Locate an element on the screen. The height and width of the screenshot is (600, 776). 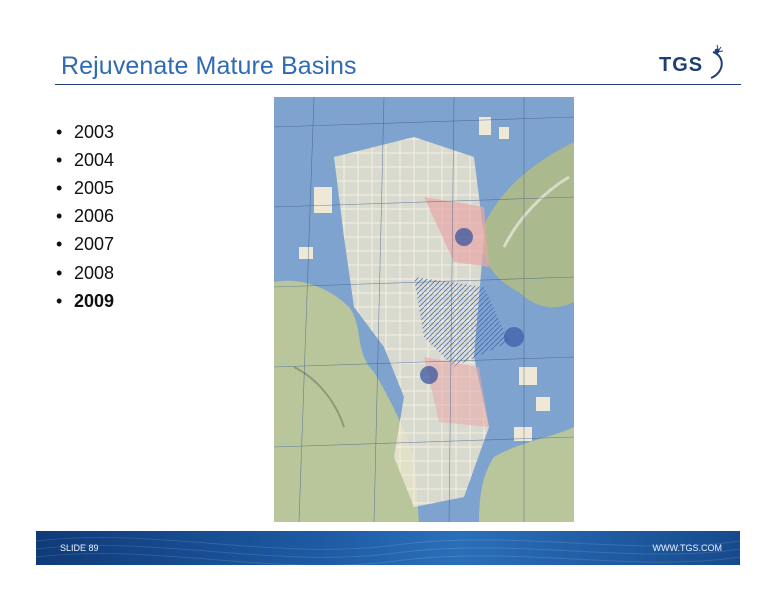
slide-number: SLIDE 89 is located at coordinates (79, 548).